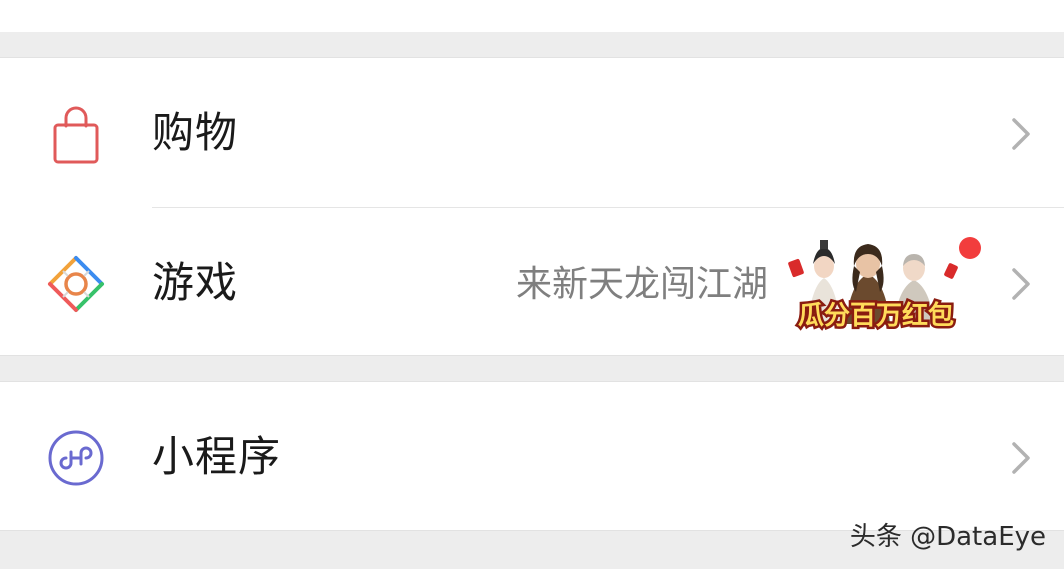  What do you see at coordinates (970, 248) in the screenshot?
I see `notification-dot` at bounding box center [970, 248].